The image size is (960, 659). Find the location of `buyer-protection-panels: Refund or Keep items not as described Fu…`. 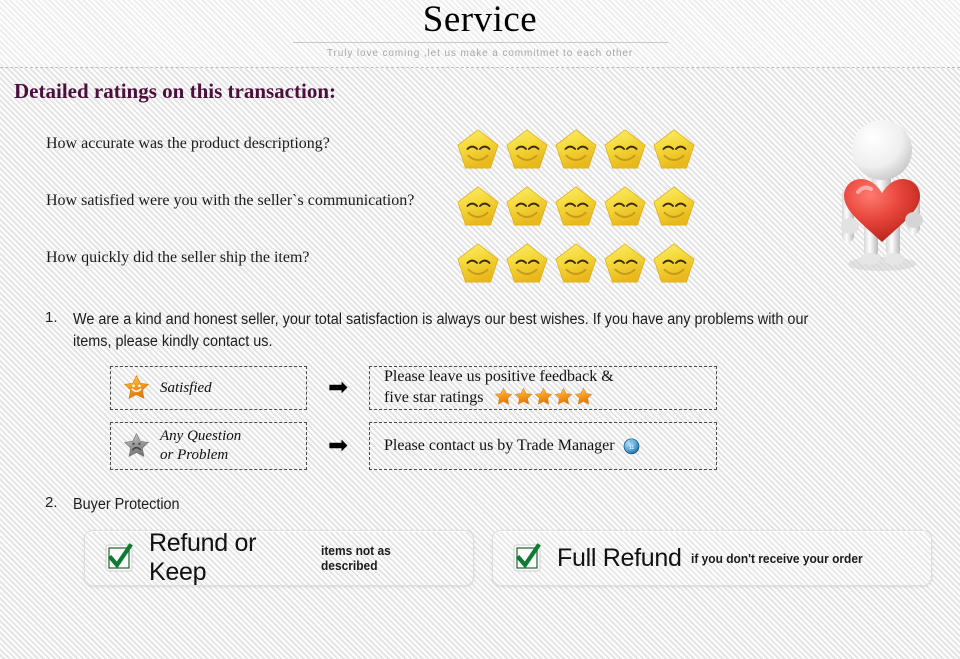

buyer-protection-panels: Refund or Keep items not as described Fu… is located at coordinates (522, 558).